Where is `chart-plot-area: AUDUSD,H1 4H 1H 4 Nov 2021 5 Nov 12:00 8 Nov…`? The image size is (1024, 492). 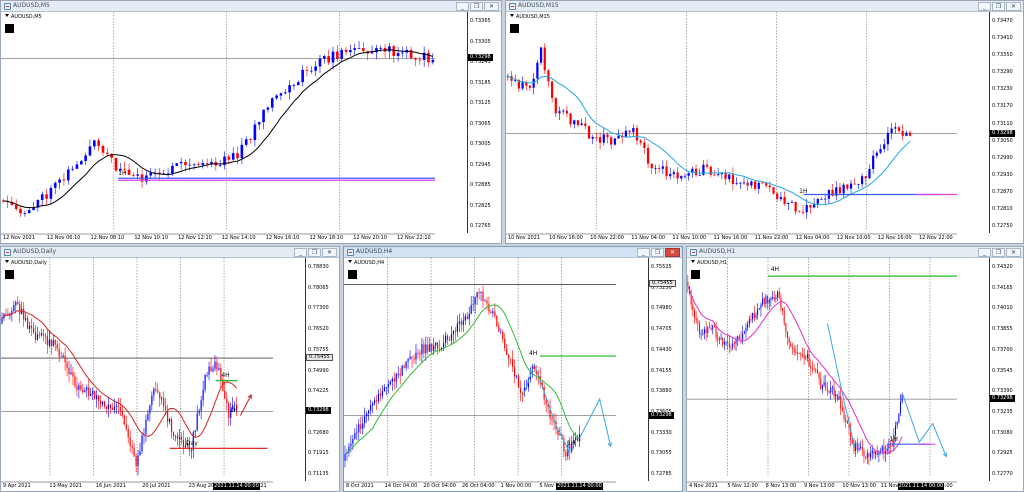
chart-plot-area: AUDUSD,H1 4H 1H 4 Nov 2021 5 Nov 12:00 8 Nov… is located at coordinates (839, 374).